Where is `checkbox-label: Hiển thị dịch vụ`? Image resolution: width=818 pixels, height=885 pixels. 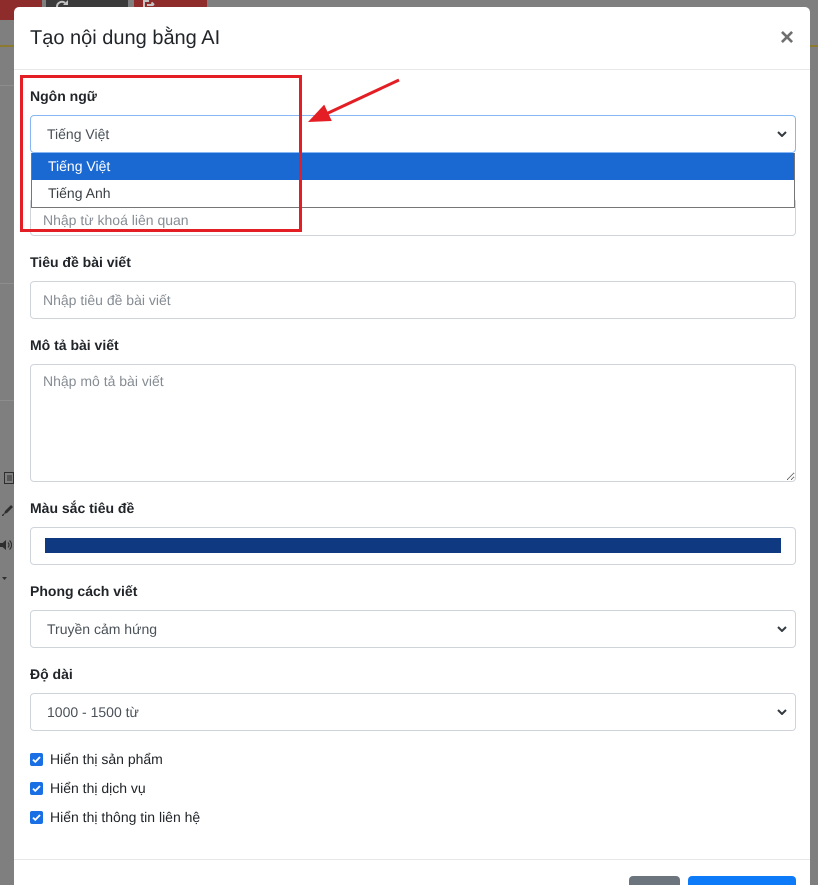
checkbox-label: Hiển thị dịch vụ is located at coordinates (98, 788).